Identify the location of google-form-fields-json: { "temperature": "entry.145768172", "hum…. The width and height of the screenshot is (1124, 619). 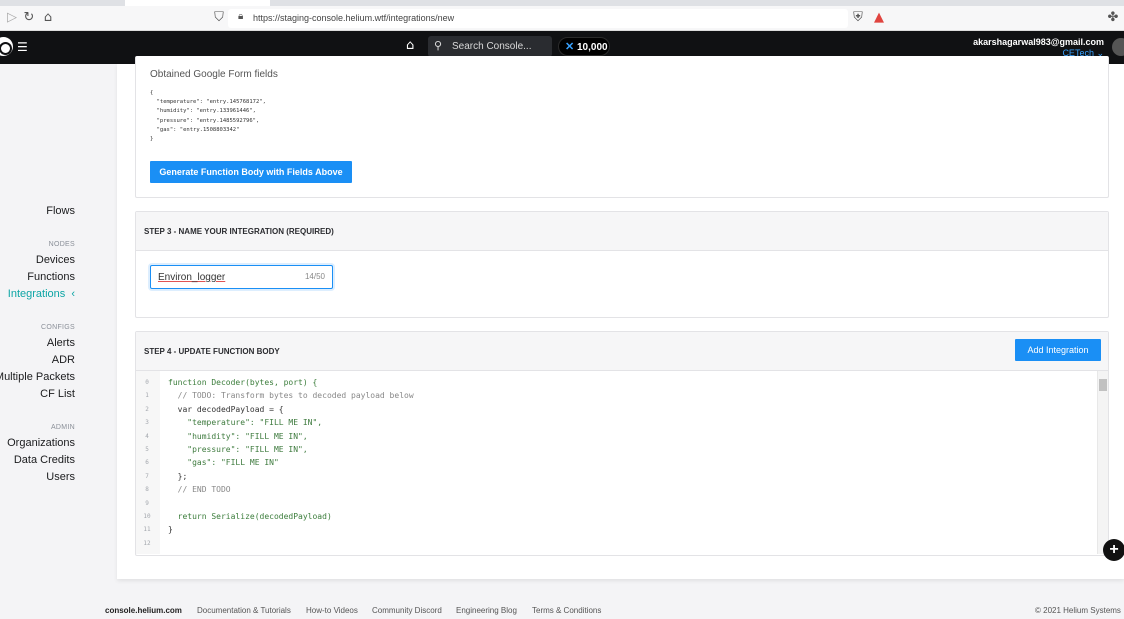
(208, 116).